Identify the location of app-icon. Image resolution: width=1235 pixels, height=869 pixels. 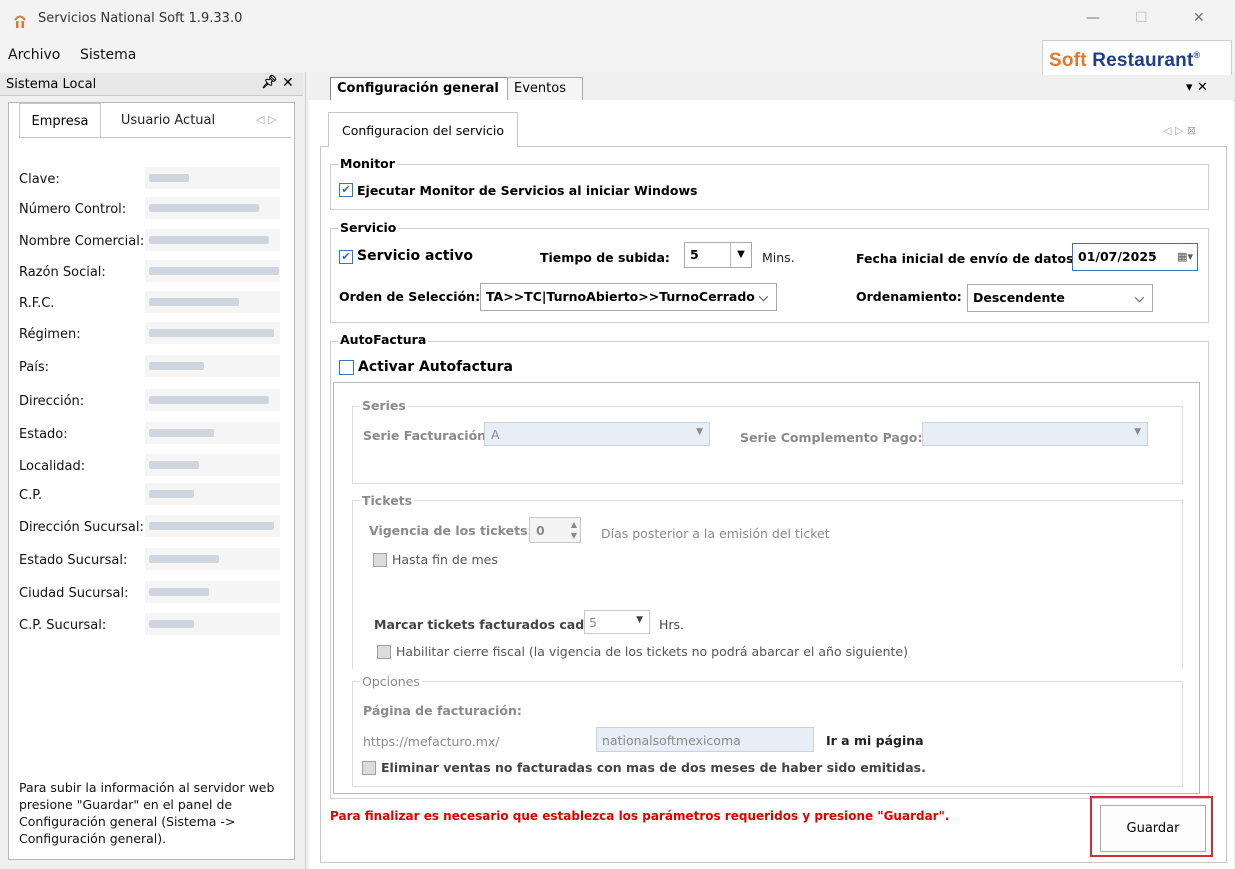
(20, 21).